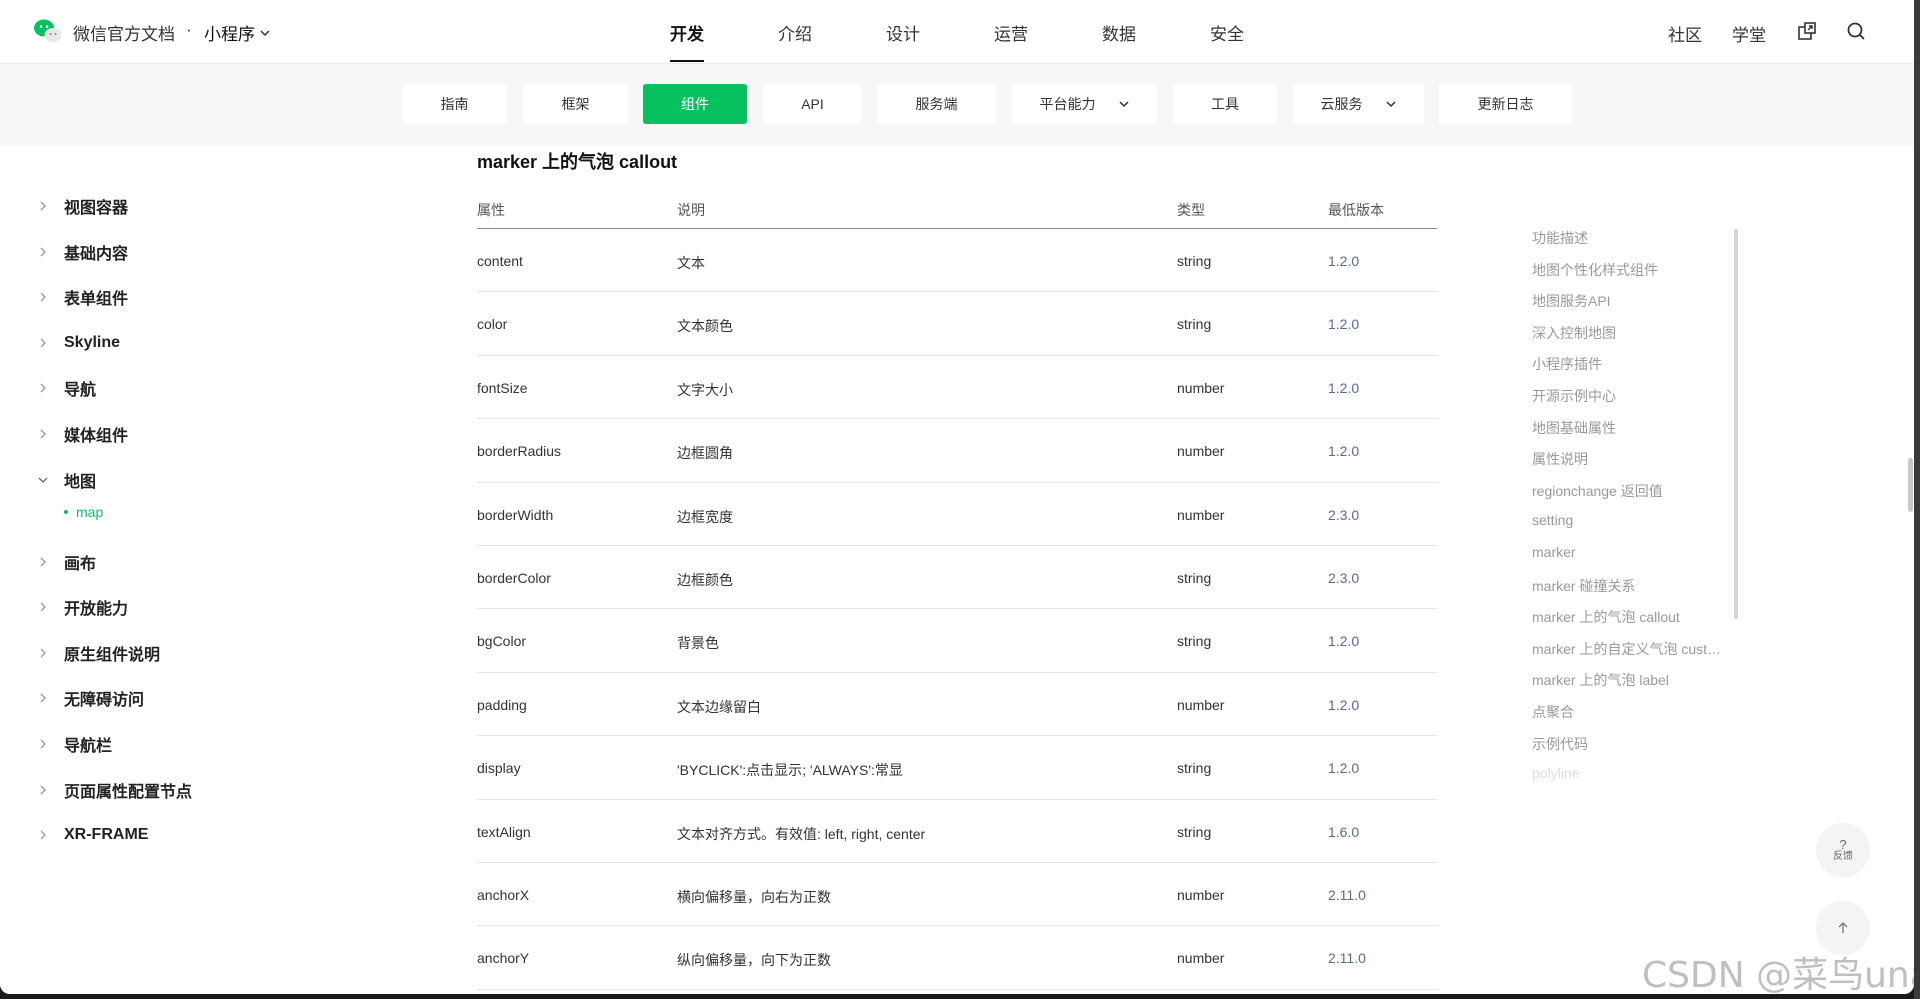 Image resolution: width=1920 pixels, height=999 pixels. Describe the element at coordinates (1807, 31) in the screenshot. I see `external-link-icon` at that location.